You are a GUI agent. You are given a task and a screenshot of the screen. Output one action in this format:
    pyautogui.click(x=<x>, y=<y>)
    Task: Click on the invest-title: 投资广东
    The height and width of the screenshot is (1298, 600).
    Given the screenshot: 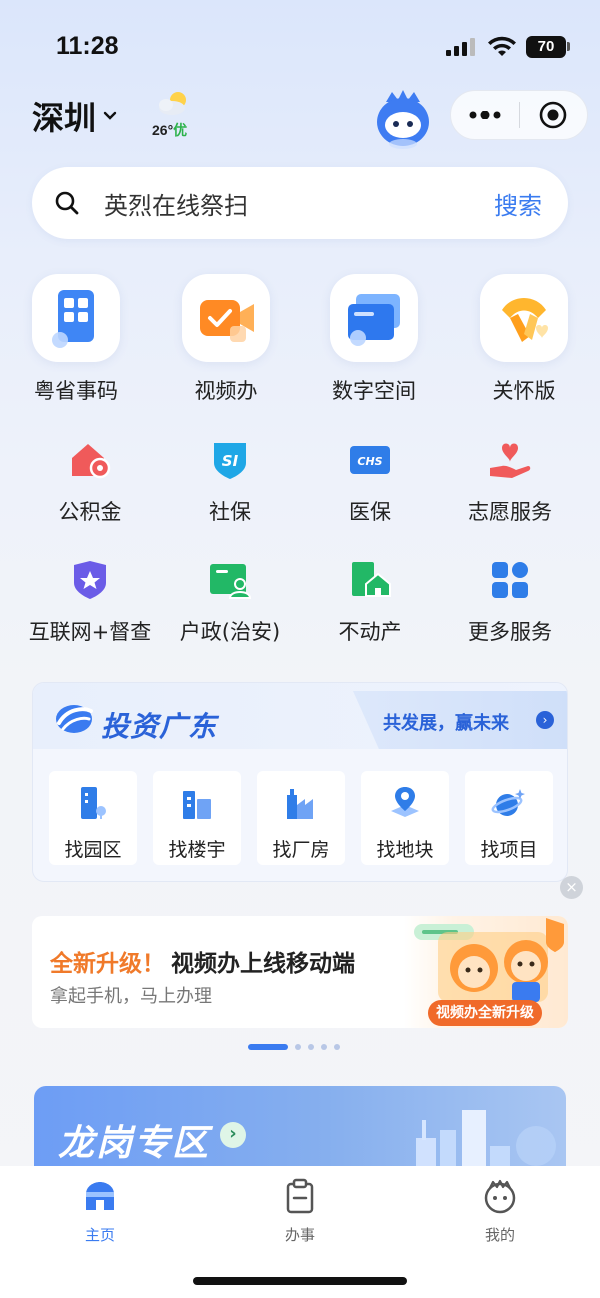 What is the action you would take?
    pyautogui.click(x=159, y=726)
    